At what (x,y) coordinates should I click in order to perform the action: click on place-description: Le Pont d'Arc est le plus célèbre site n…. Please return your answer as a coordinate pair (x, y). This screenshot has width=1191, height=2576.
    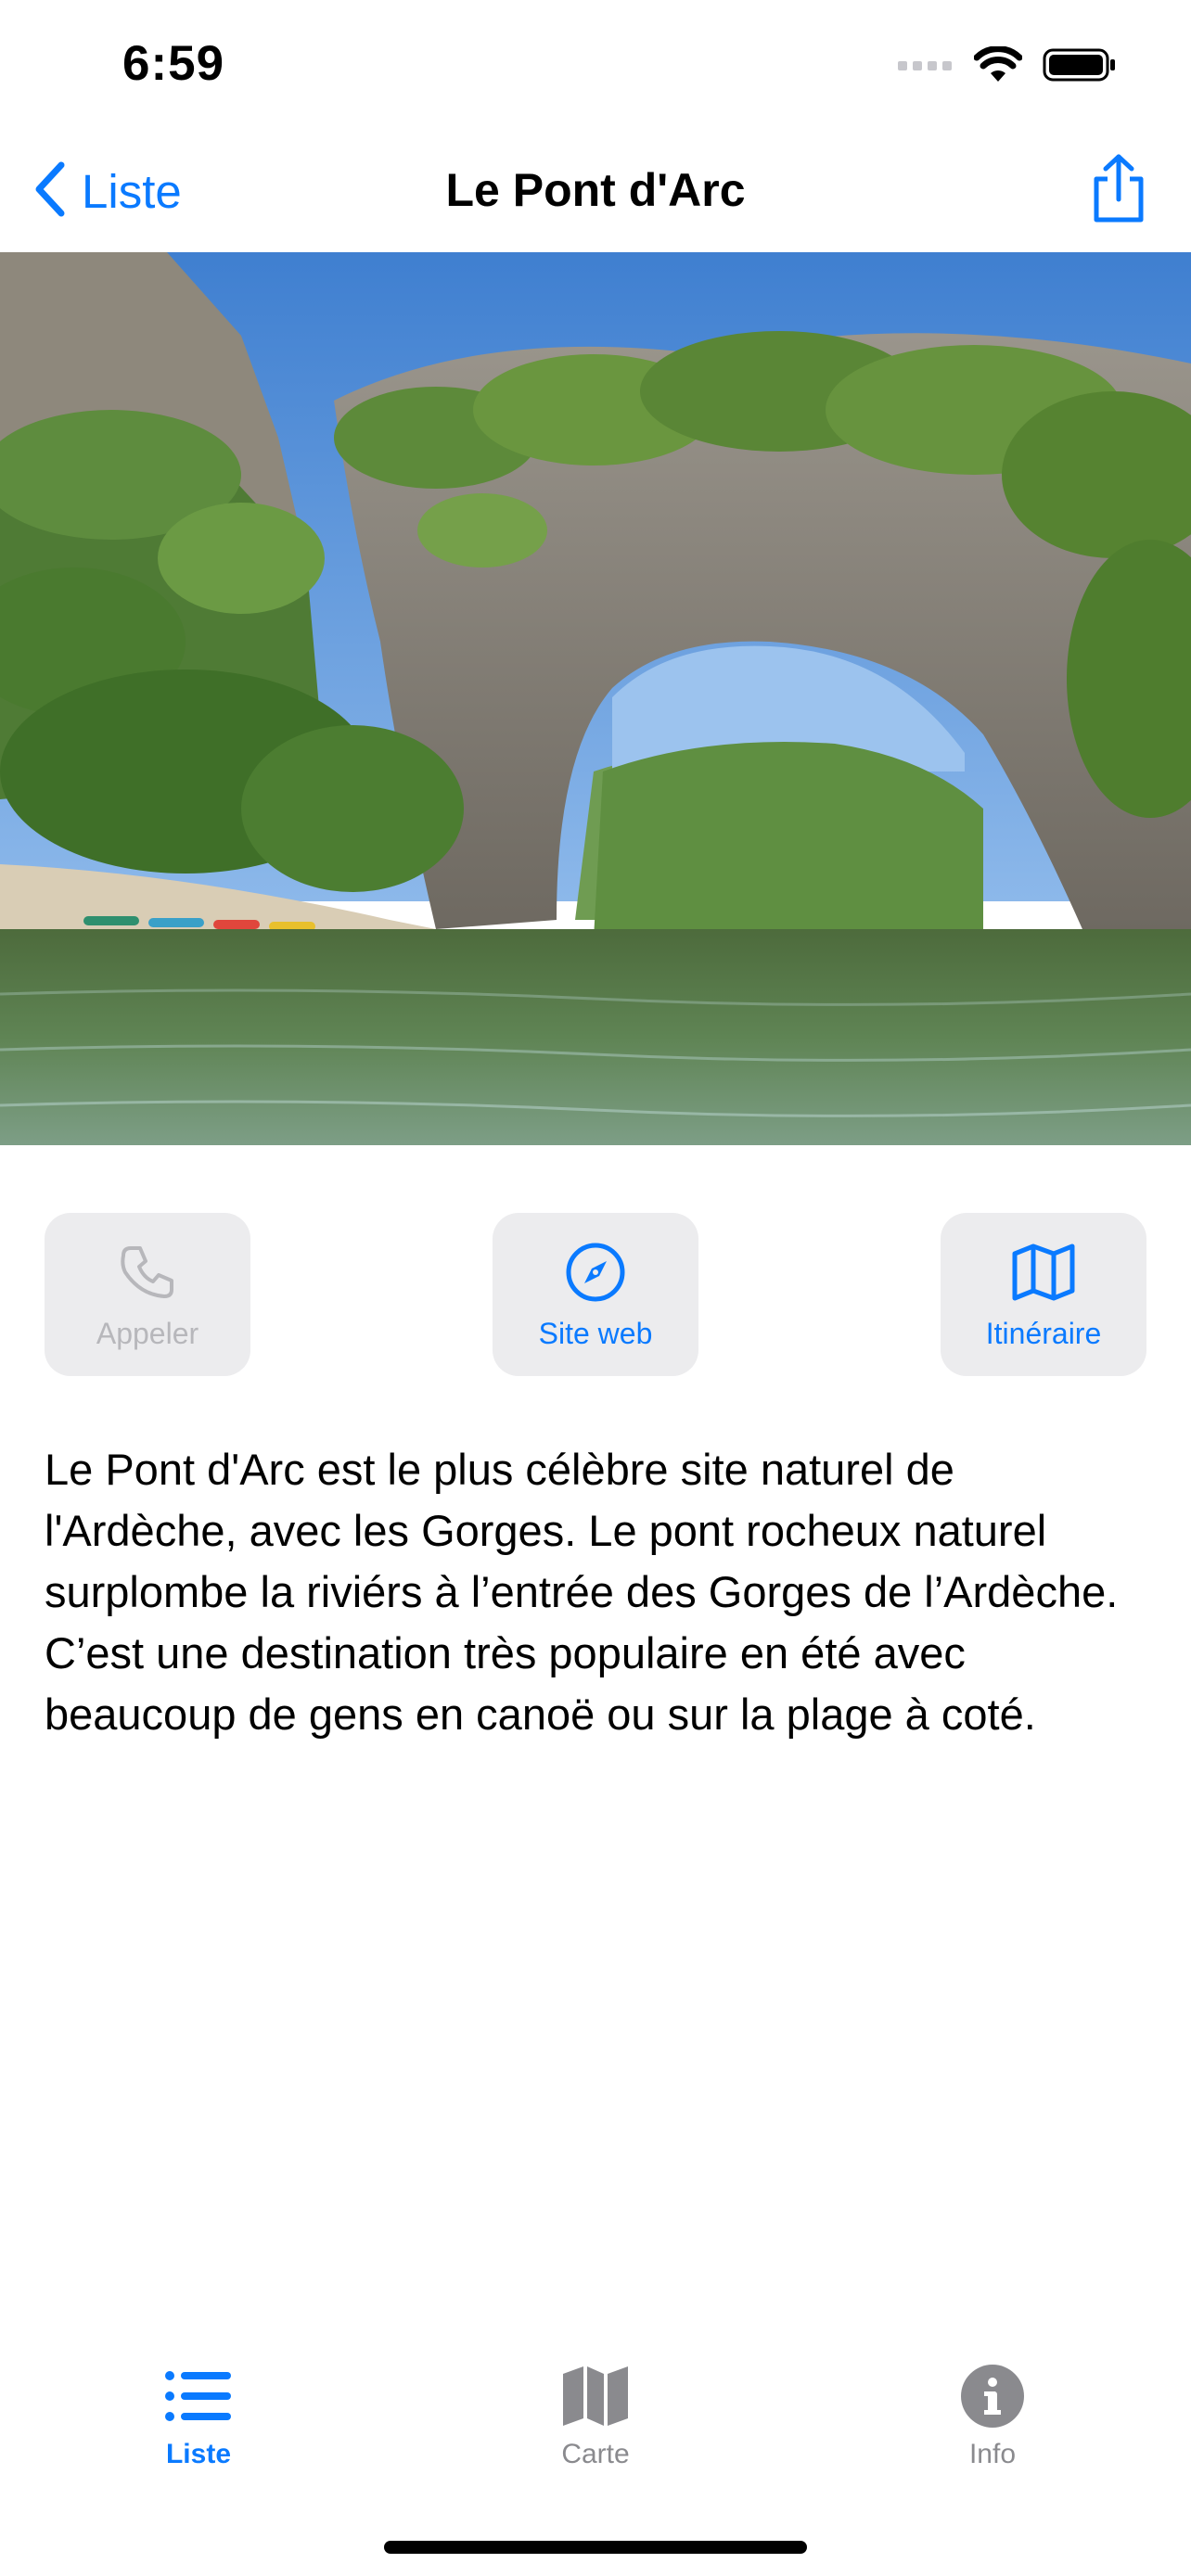
    Looking at the image, I should click on (582, 1592).